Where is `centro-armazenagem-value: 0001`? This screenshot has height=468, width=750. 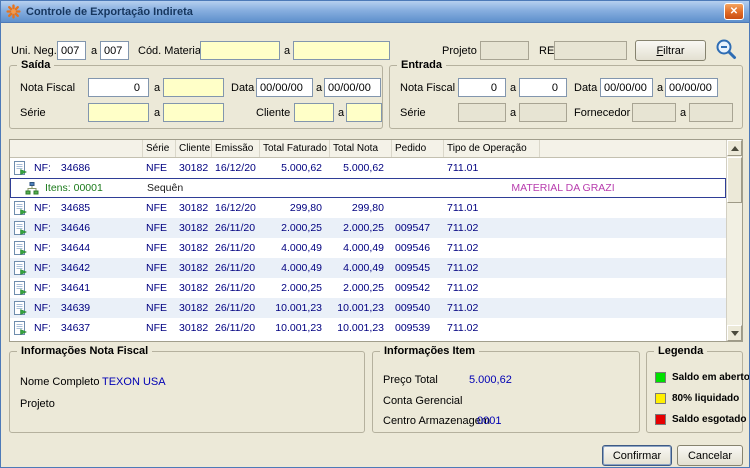 centro-armazenagem-value: 0001 is located at coordinates (489, 421).